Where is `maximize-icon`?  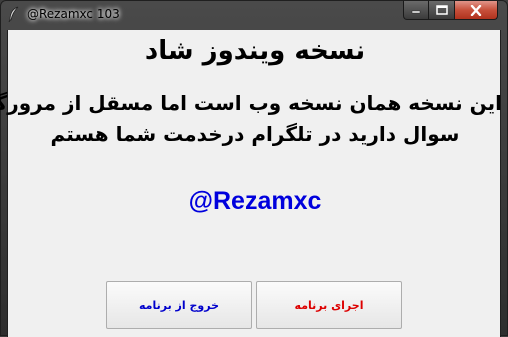 maximize-icon is located at coordinates (441, 10).